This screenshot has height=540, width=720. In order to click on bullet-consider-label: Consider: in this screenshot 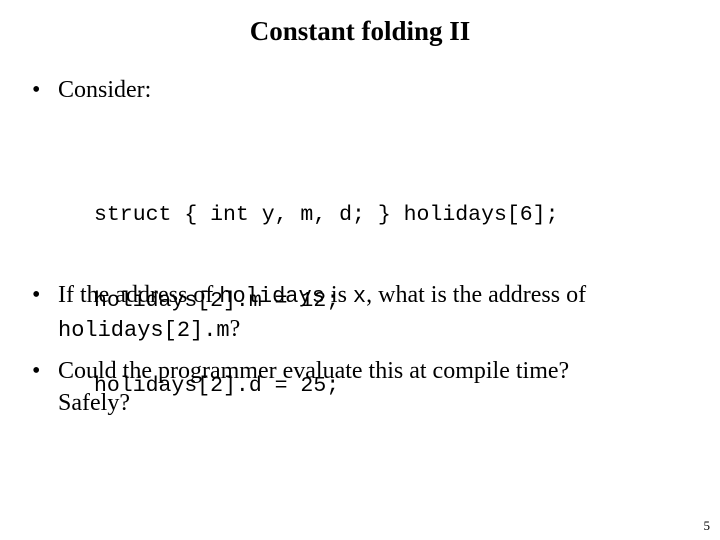, I will do `click(105, 90)`.